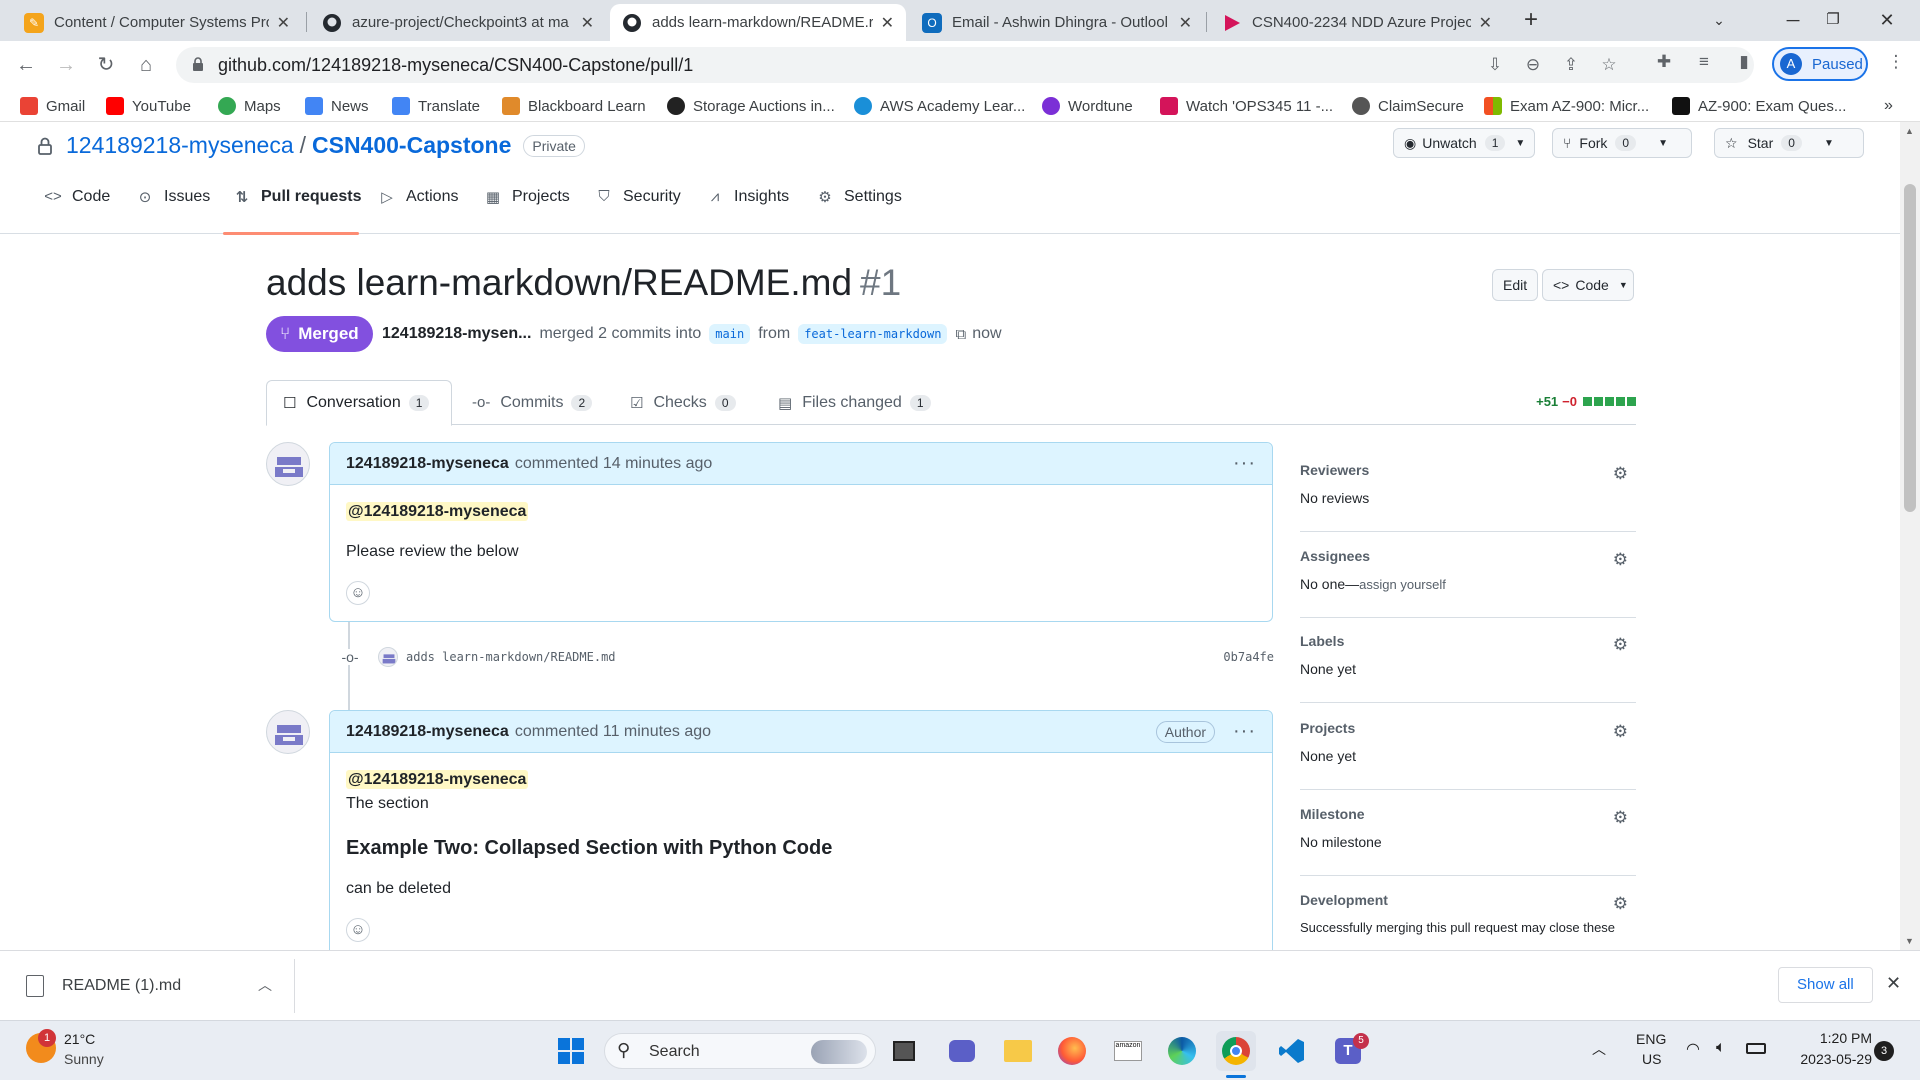 The image size is (1920, 1080). What do you see at coordinates (1533, 66) in the screenshot?
I see `zoom-icon: ⊖` at bounding box center [1533, 66].